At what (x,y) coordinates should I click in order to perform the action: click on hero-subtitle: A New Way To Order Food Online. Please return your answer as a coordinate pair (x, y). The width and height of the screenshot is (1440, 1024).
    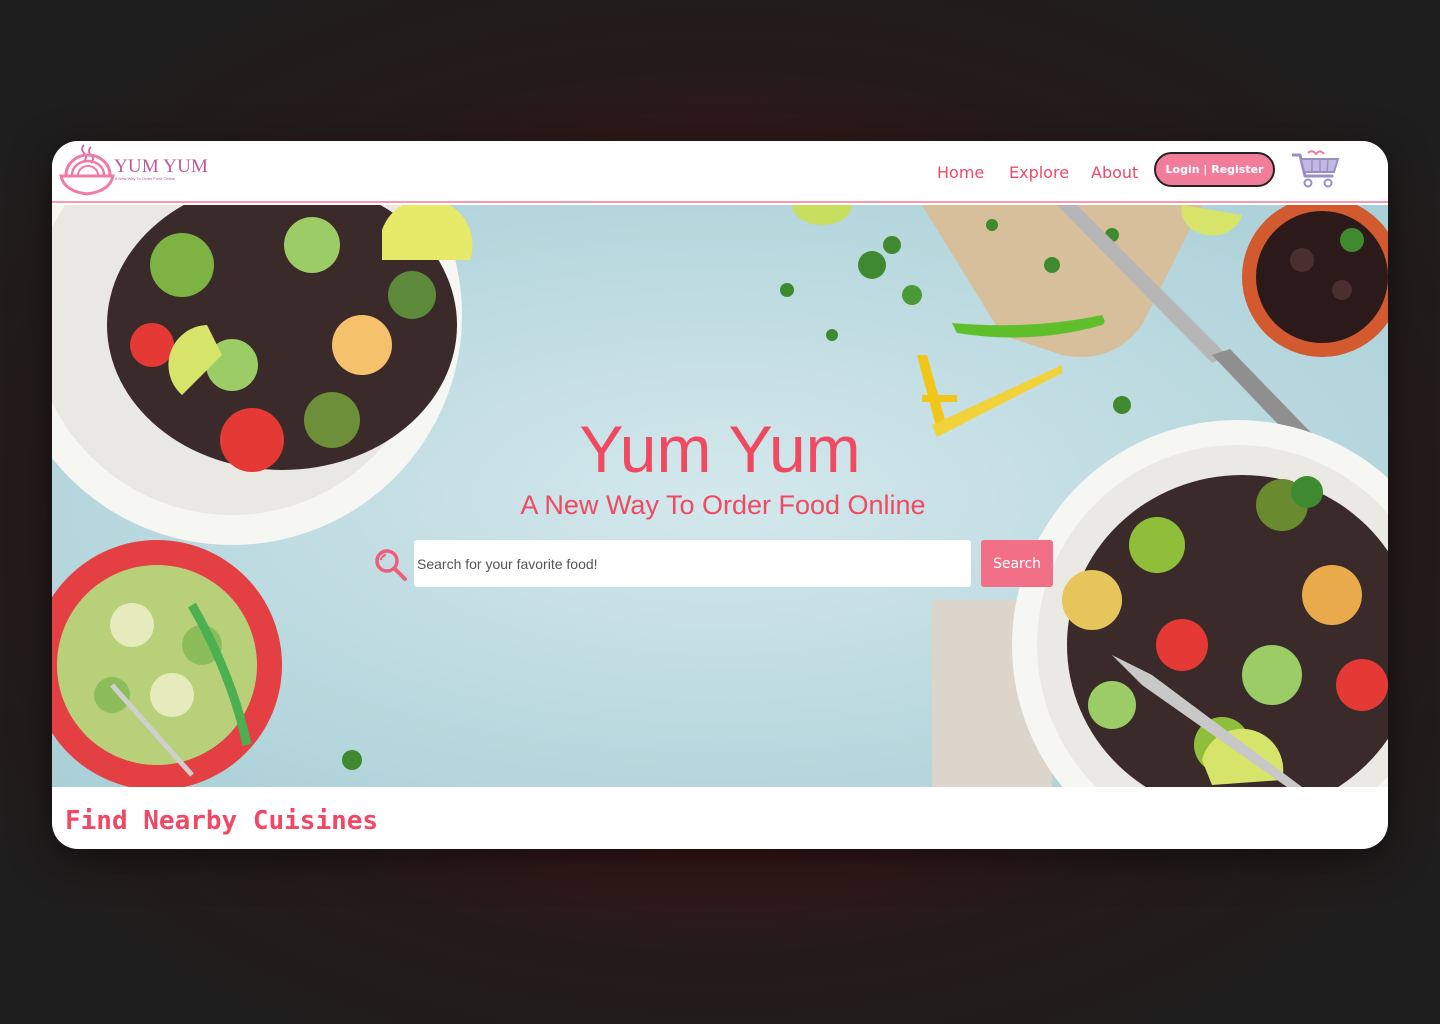
    Looking at the image, I should click on (723, 505).